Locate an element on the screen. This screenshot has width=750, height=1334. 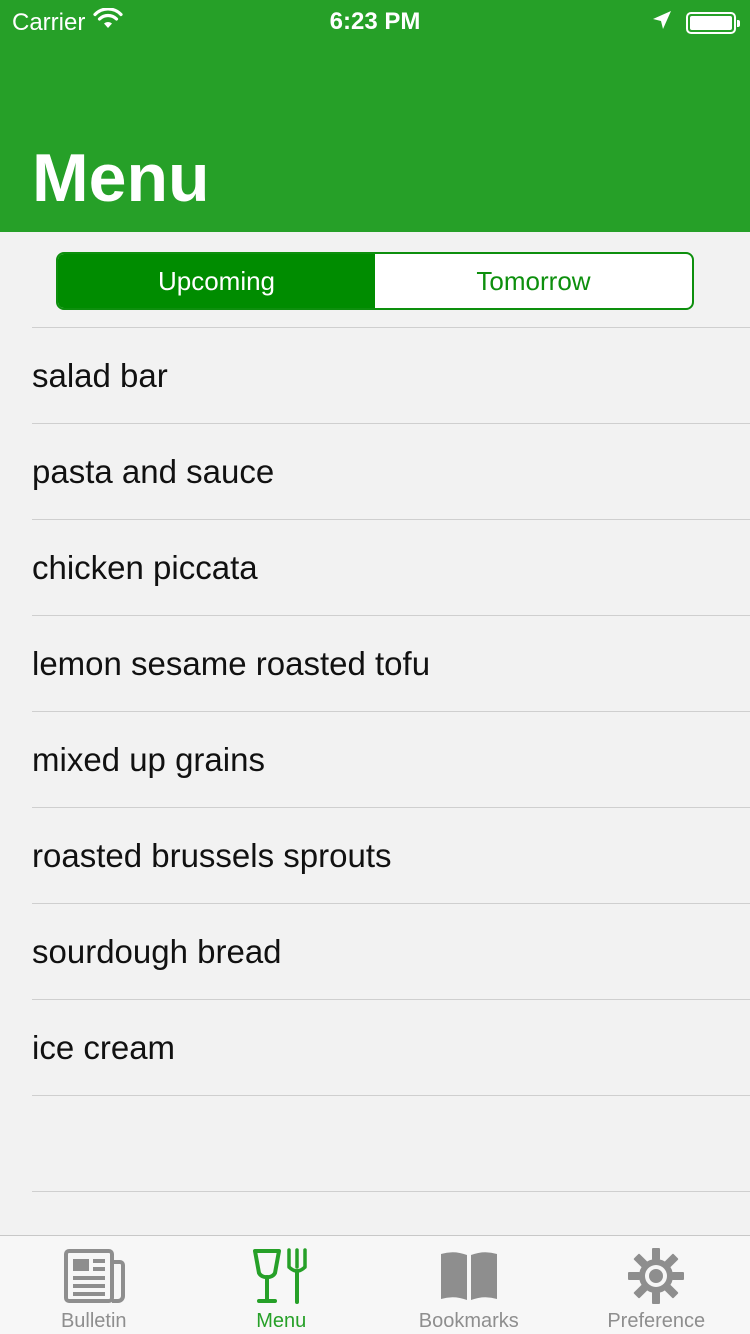
list-item: roasted brussels sprouts is located at coordinates (391, 855).